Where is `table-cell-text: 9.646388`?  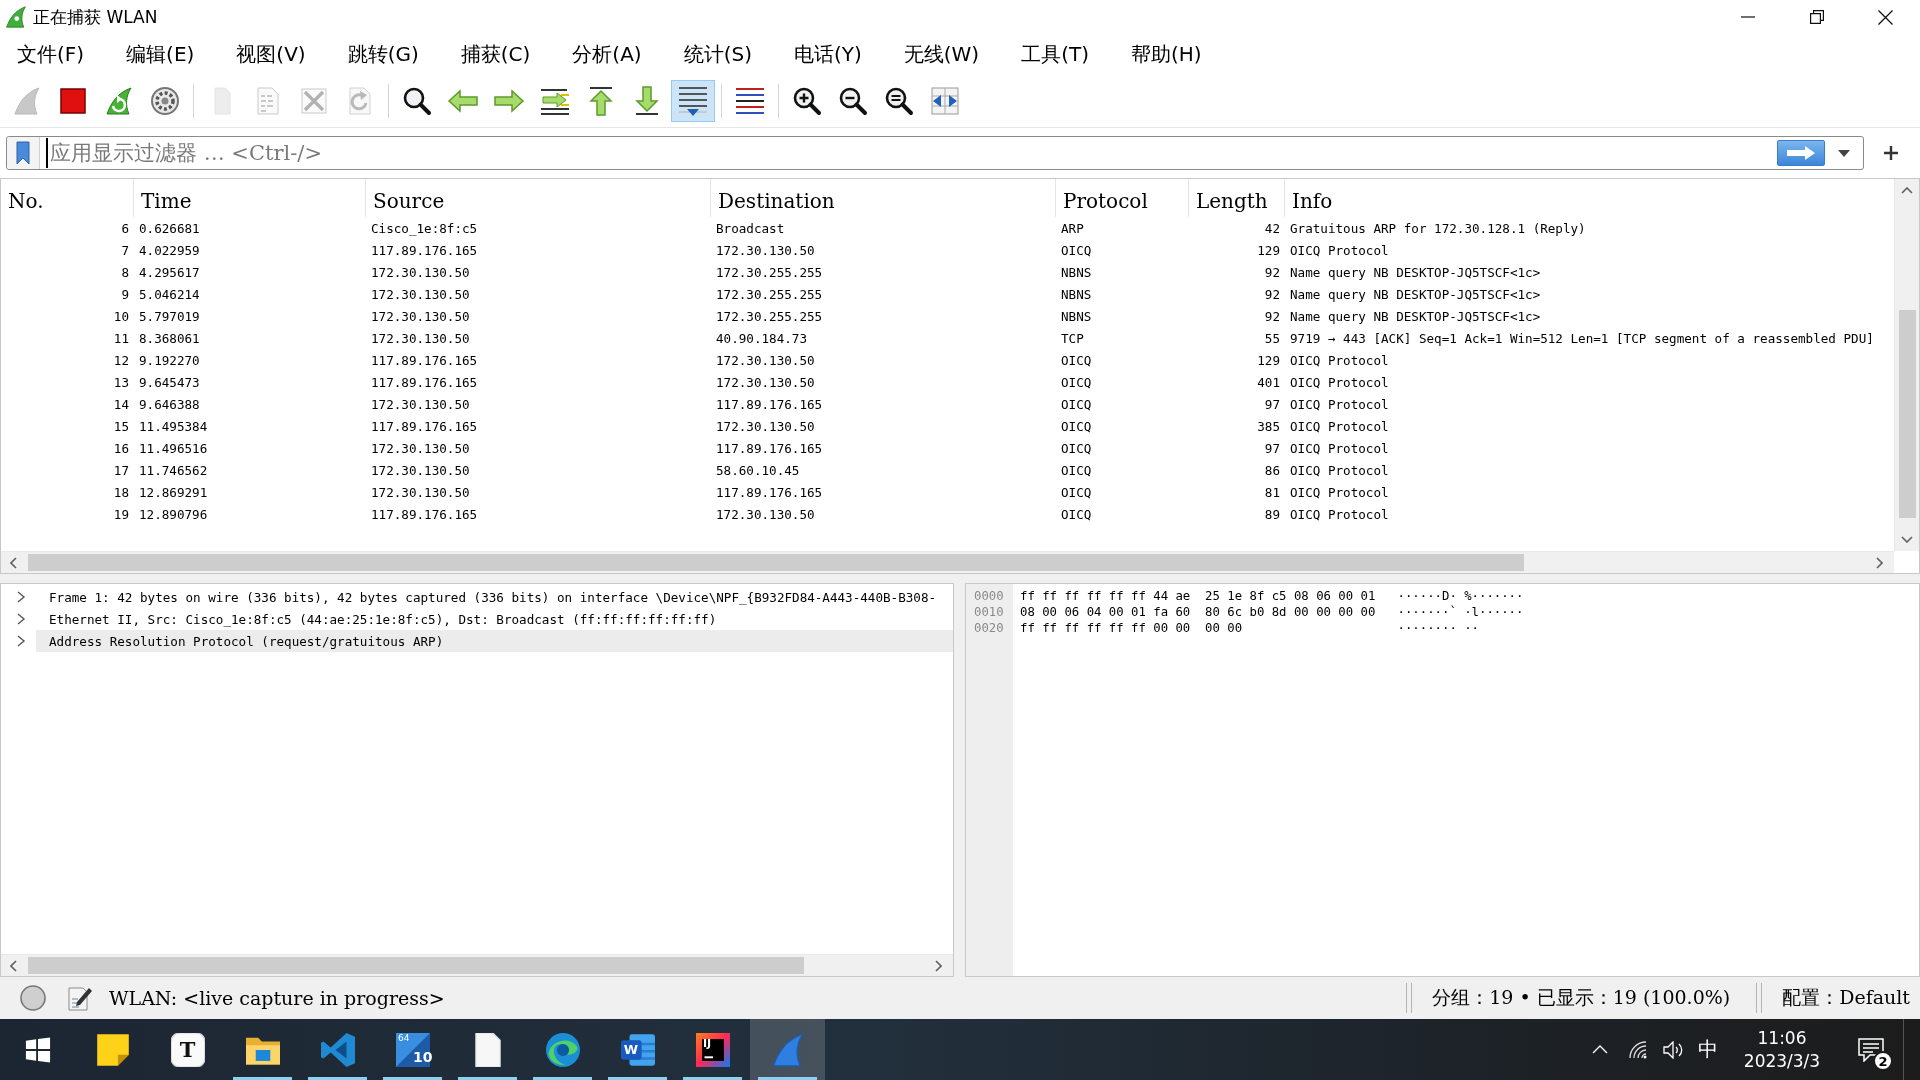
table-cell-text: 9.646388 is located at coordinates (169, 404).